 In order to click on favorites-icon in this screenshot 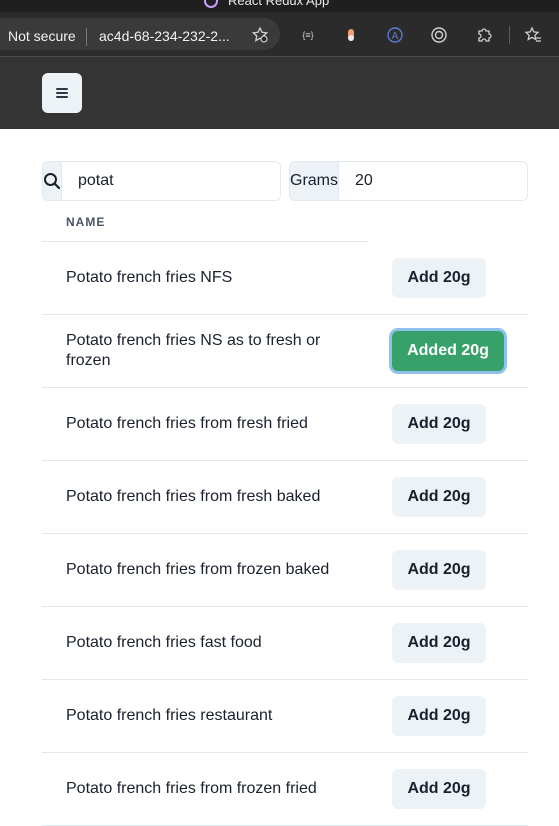, I will do `click(533, 35)`.